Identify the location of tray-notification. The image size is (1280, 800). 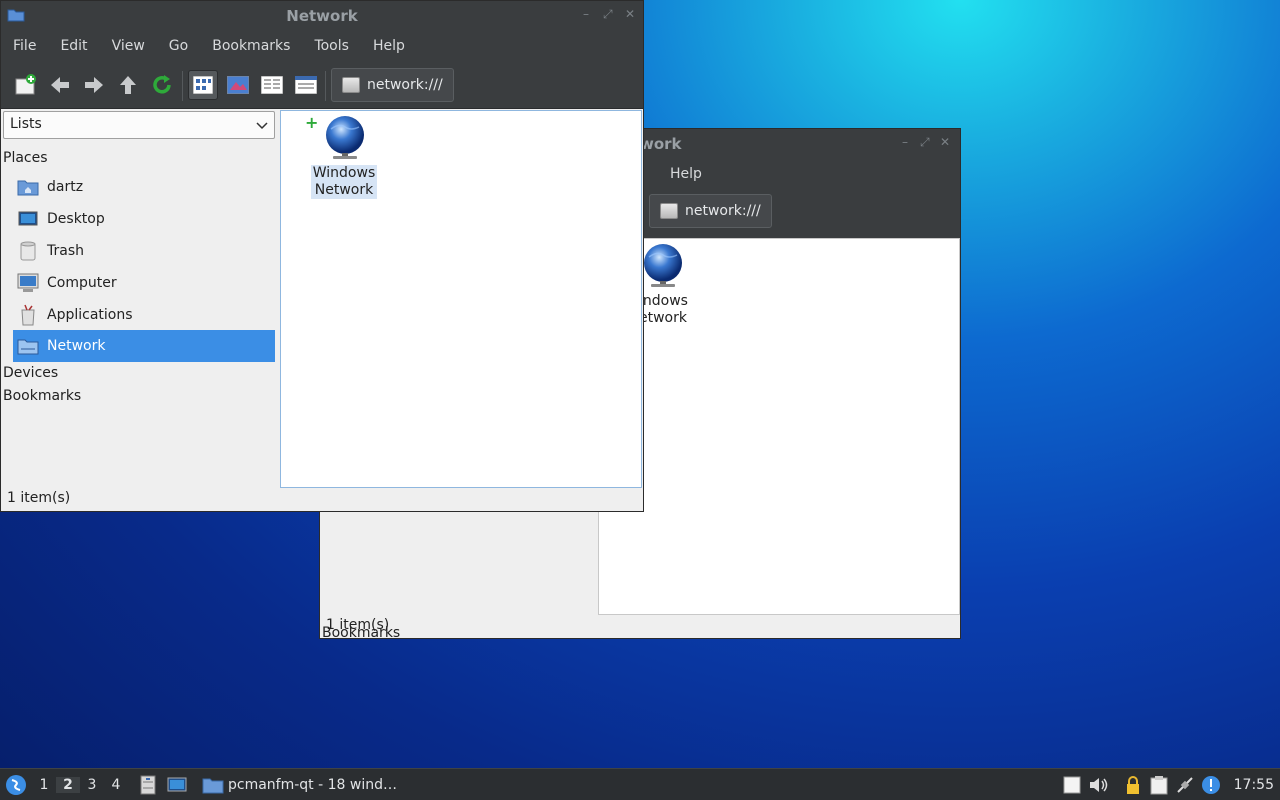
(1211, 785).